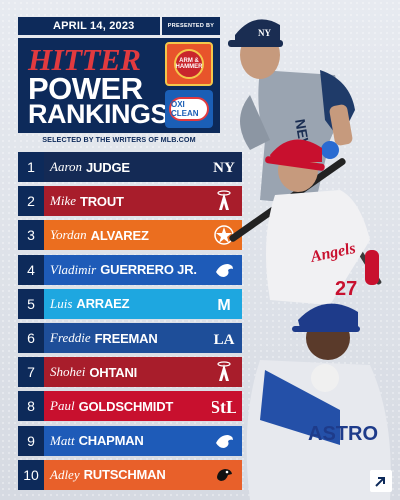 The width and height of the screenshot is (400, 500). I want to click on presented-by-label: PRESENTED BY, so click(191, 26).